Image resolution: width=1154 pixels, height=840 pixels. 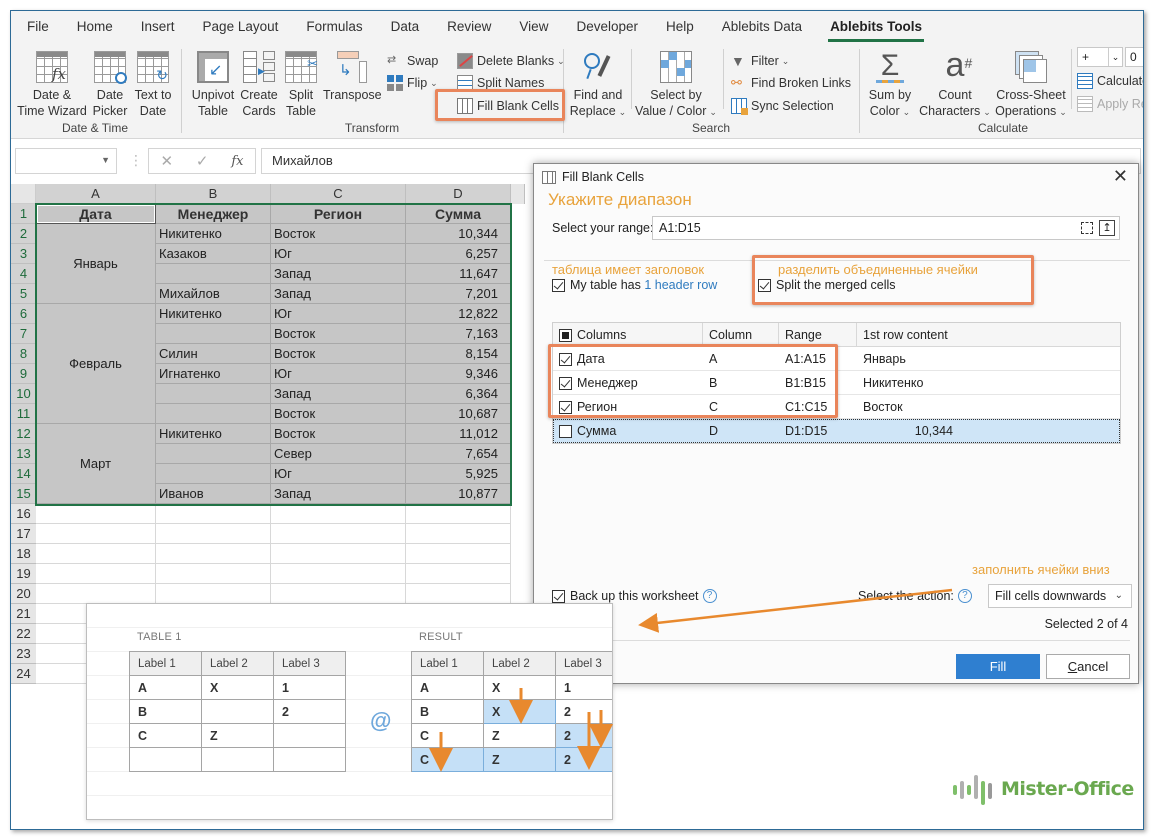 I want to click on sum-by-color-button: Σ Sum by Color ⌄, so click(x=890, y=83).